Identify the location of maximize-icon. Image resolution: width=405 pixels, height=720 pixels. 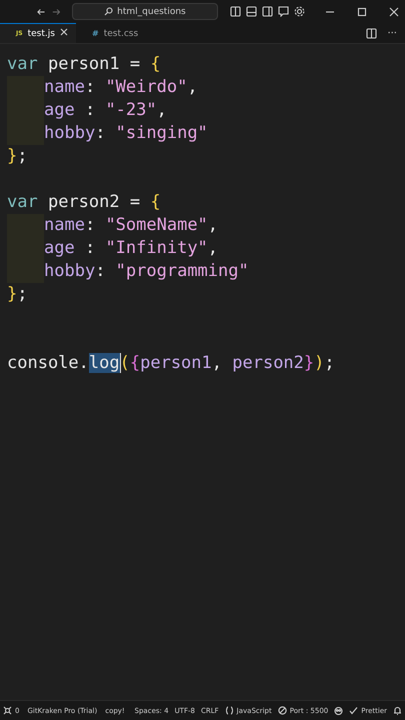
(362, 11).